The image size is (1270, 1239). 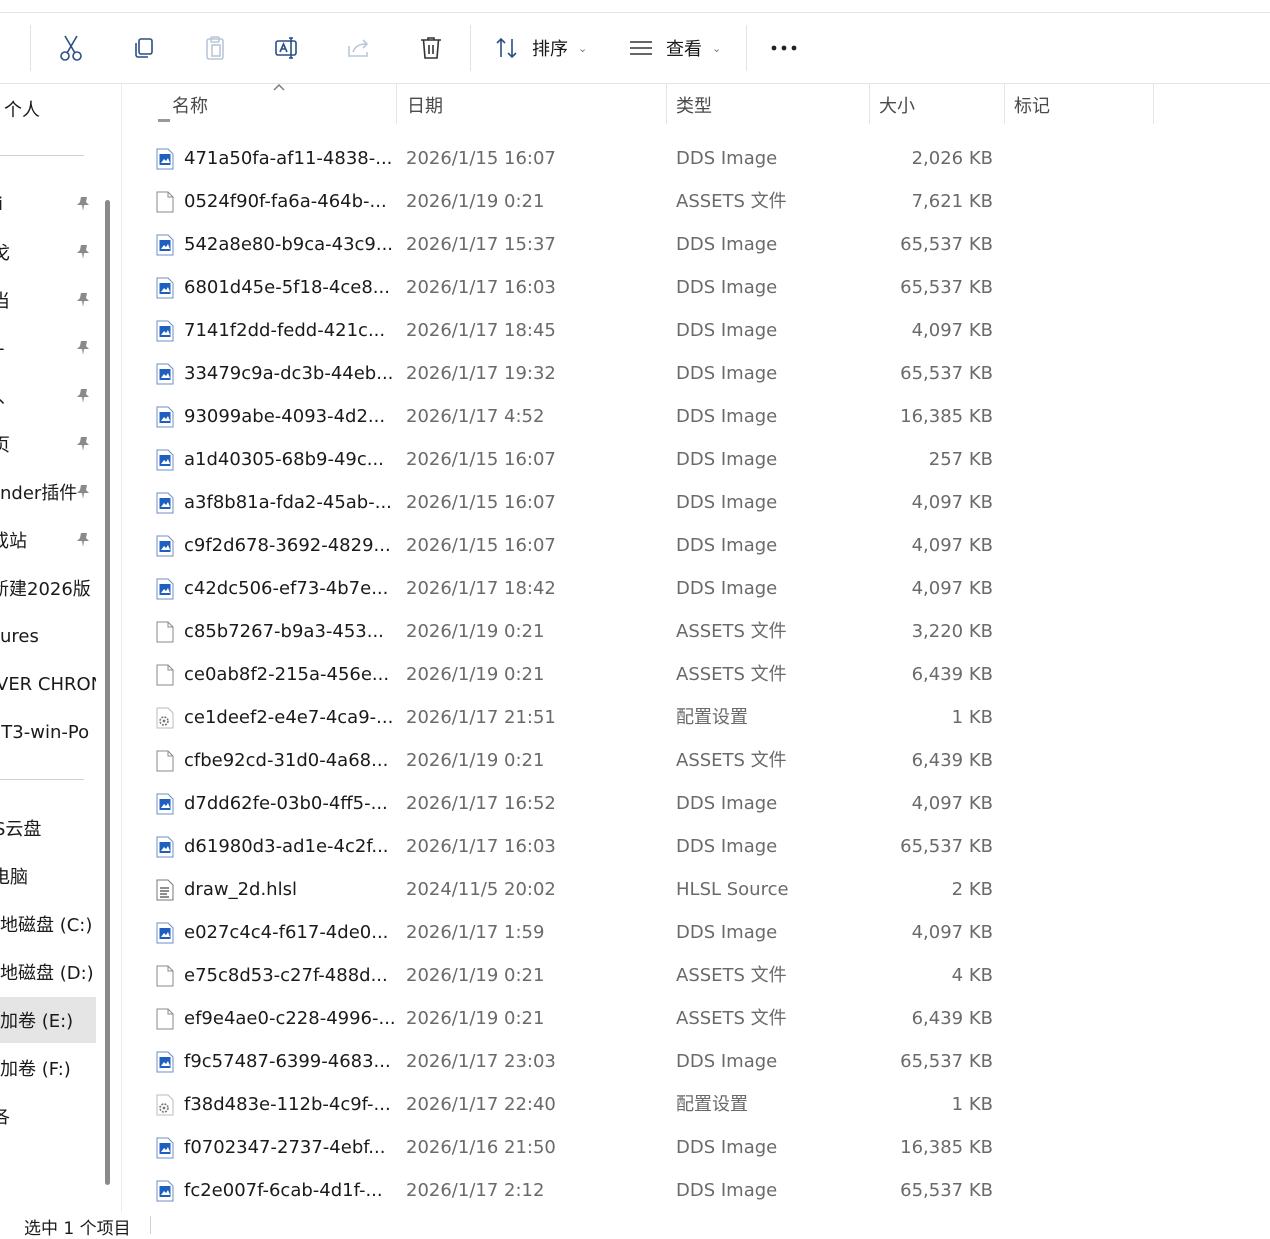 I want to click on column-header-name: 名称, so click(x=190, y=105).